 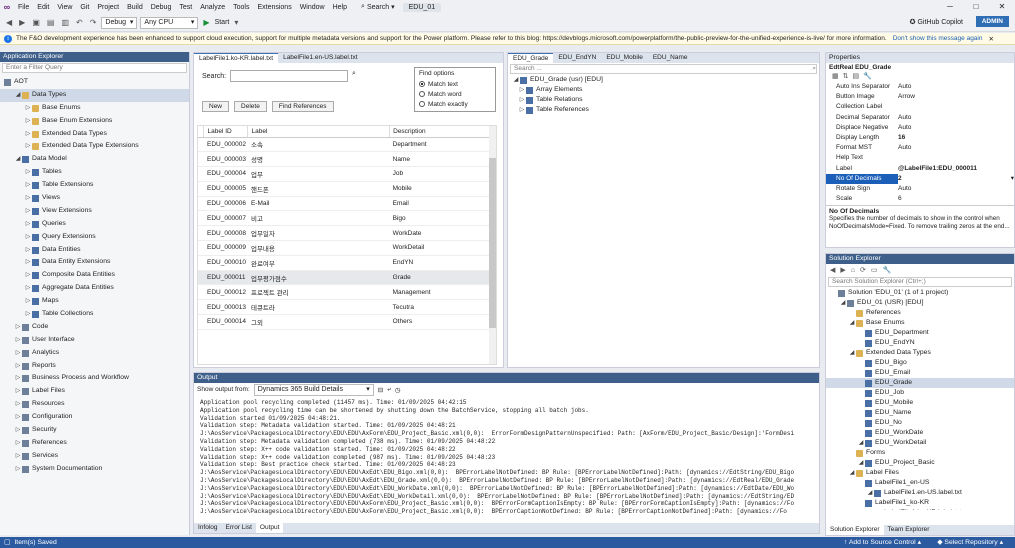 What do you see at coordinates (920, 148) in the screenshot?
I see `property-row: Format MST Auto` at bounding box center [920, 148].